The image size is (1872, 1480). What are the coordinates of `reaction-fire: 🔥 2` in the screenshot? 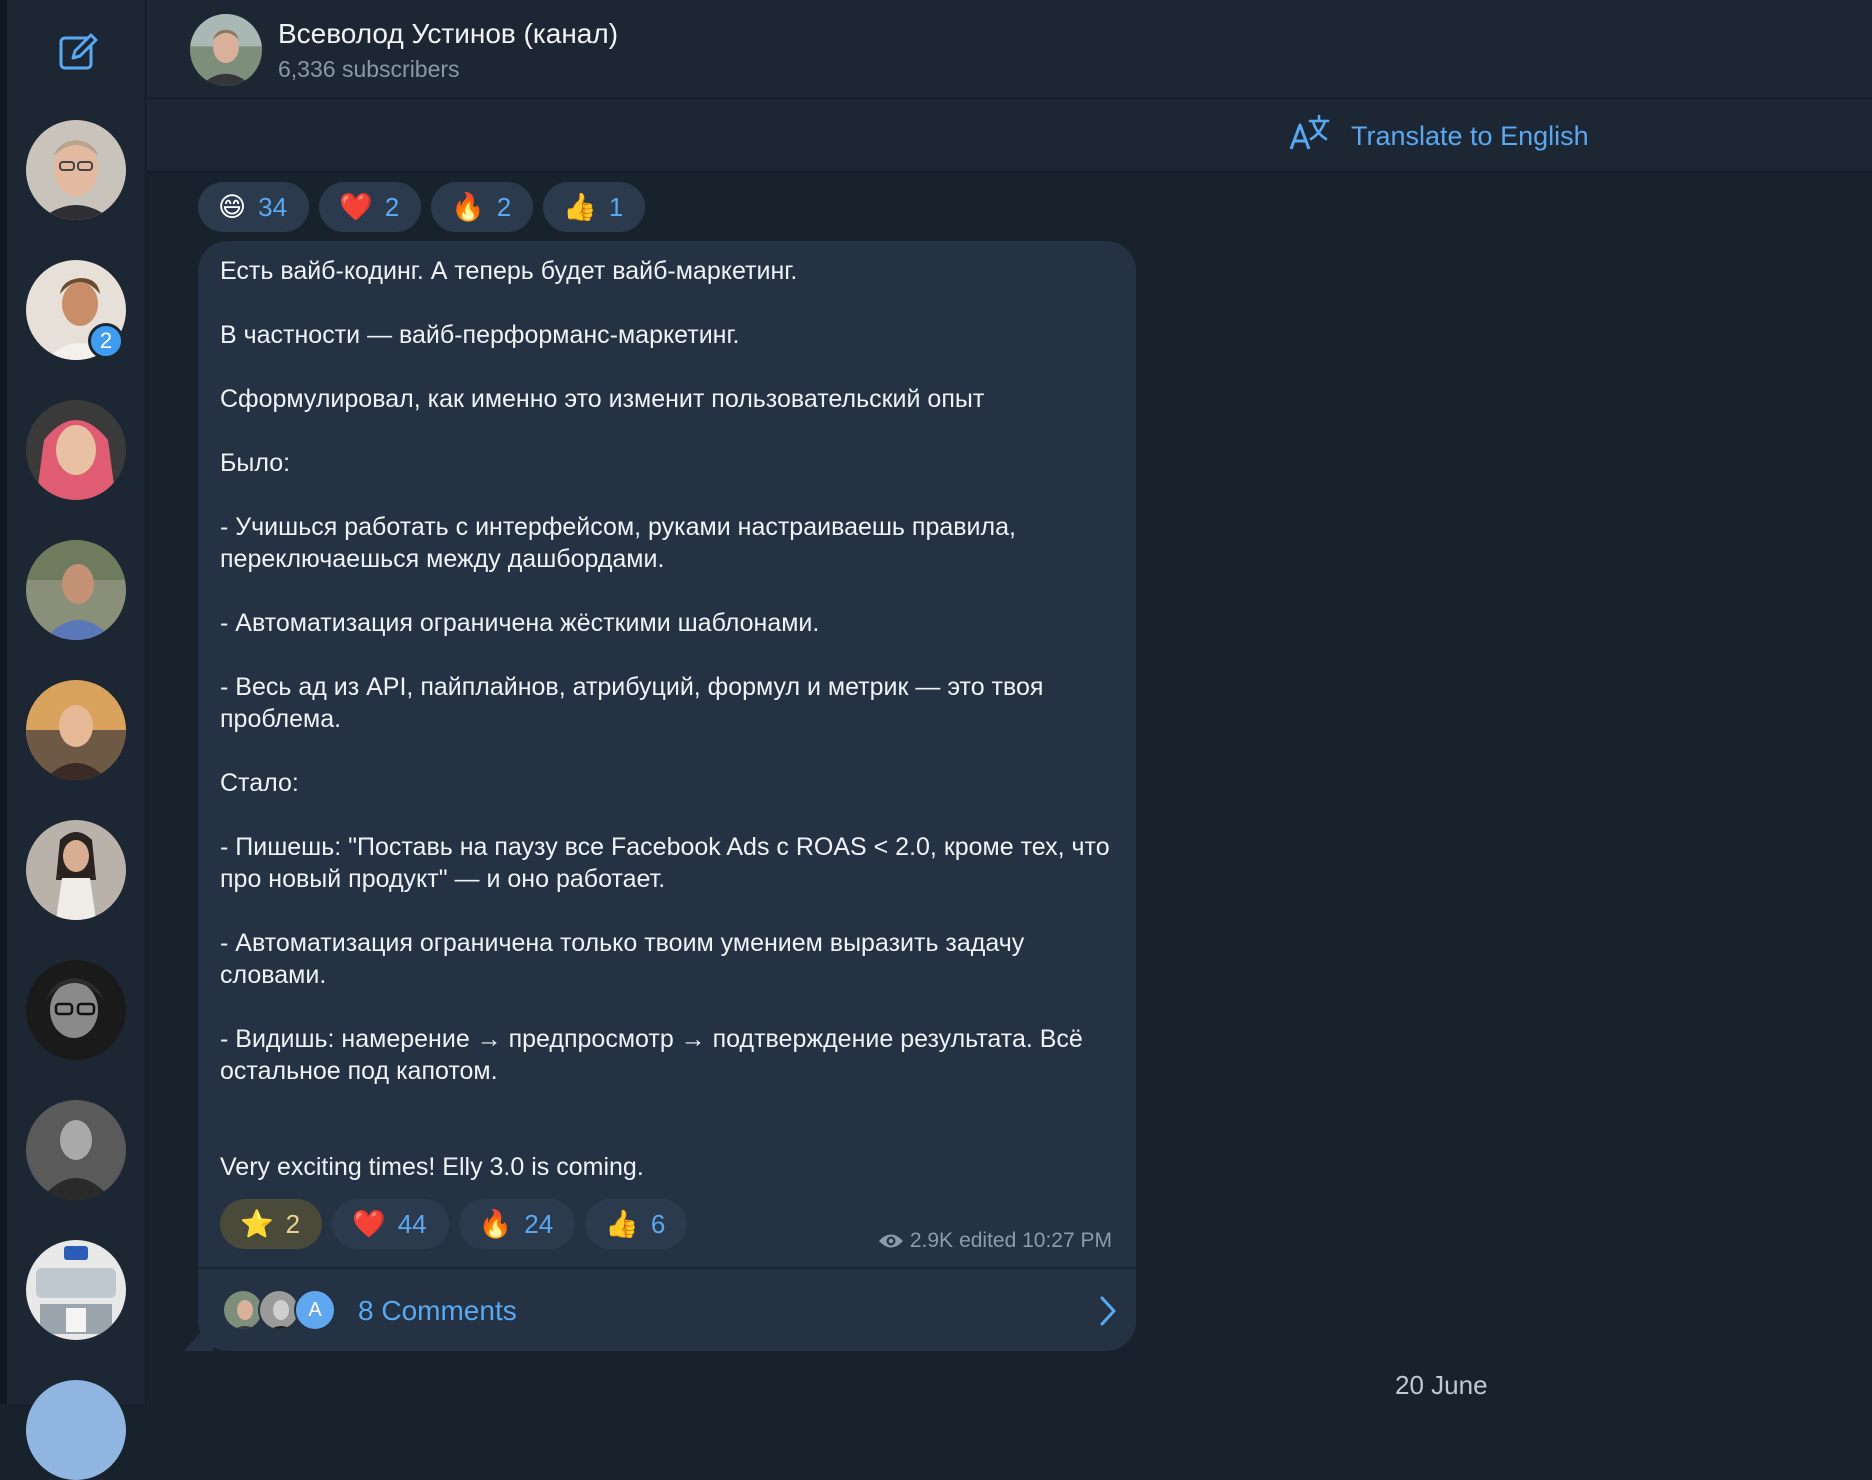 It's located at (482, 207).